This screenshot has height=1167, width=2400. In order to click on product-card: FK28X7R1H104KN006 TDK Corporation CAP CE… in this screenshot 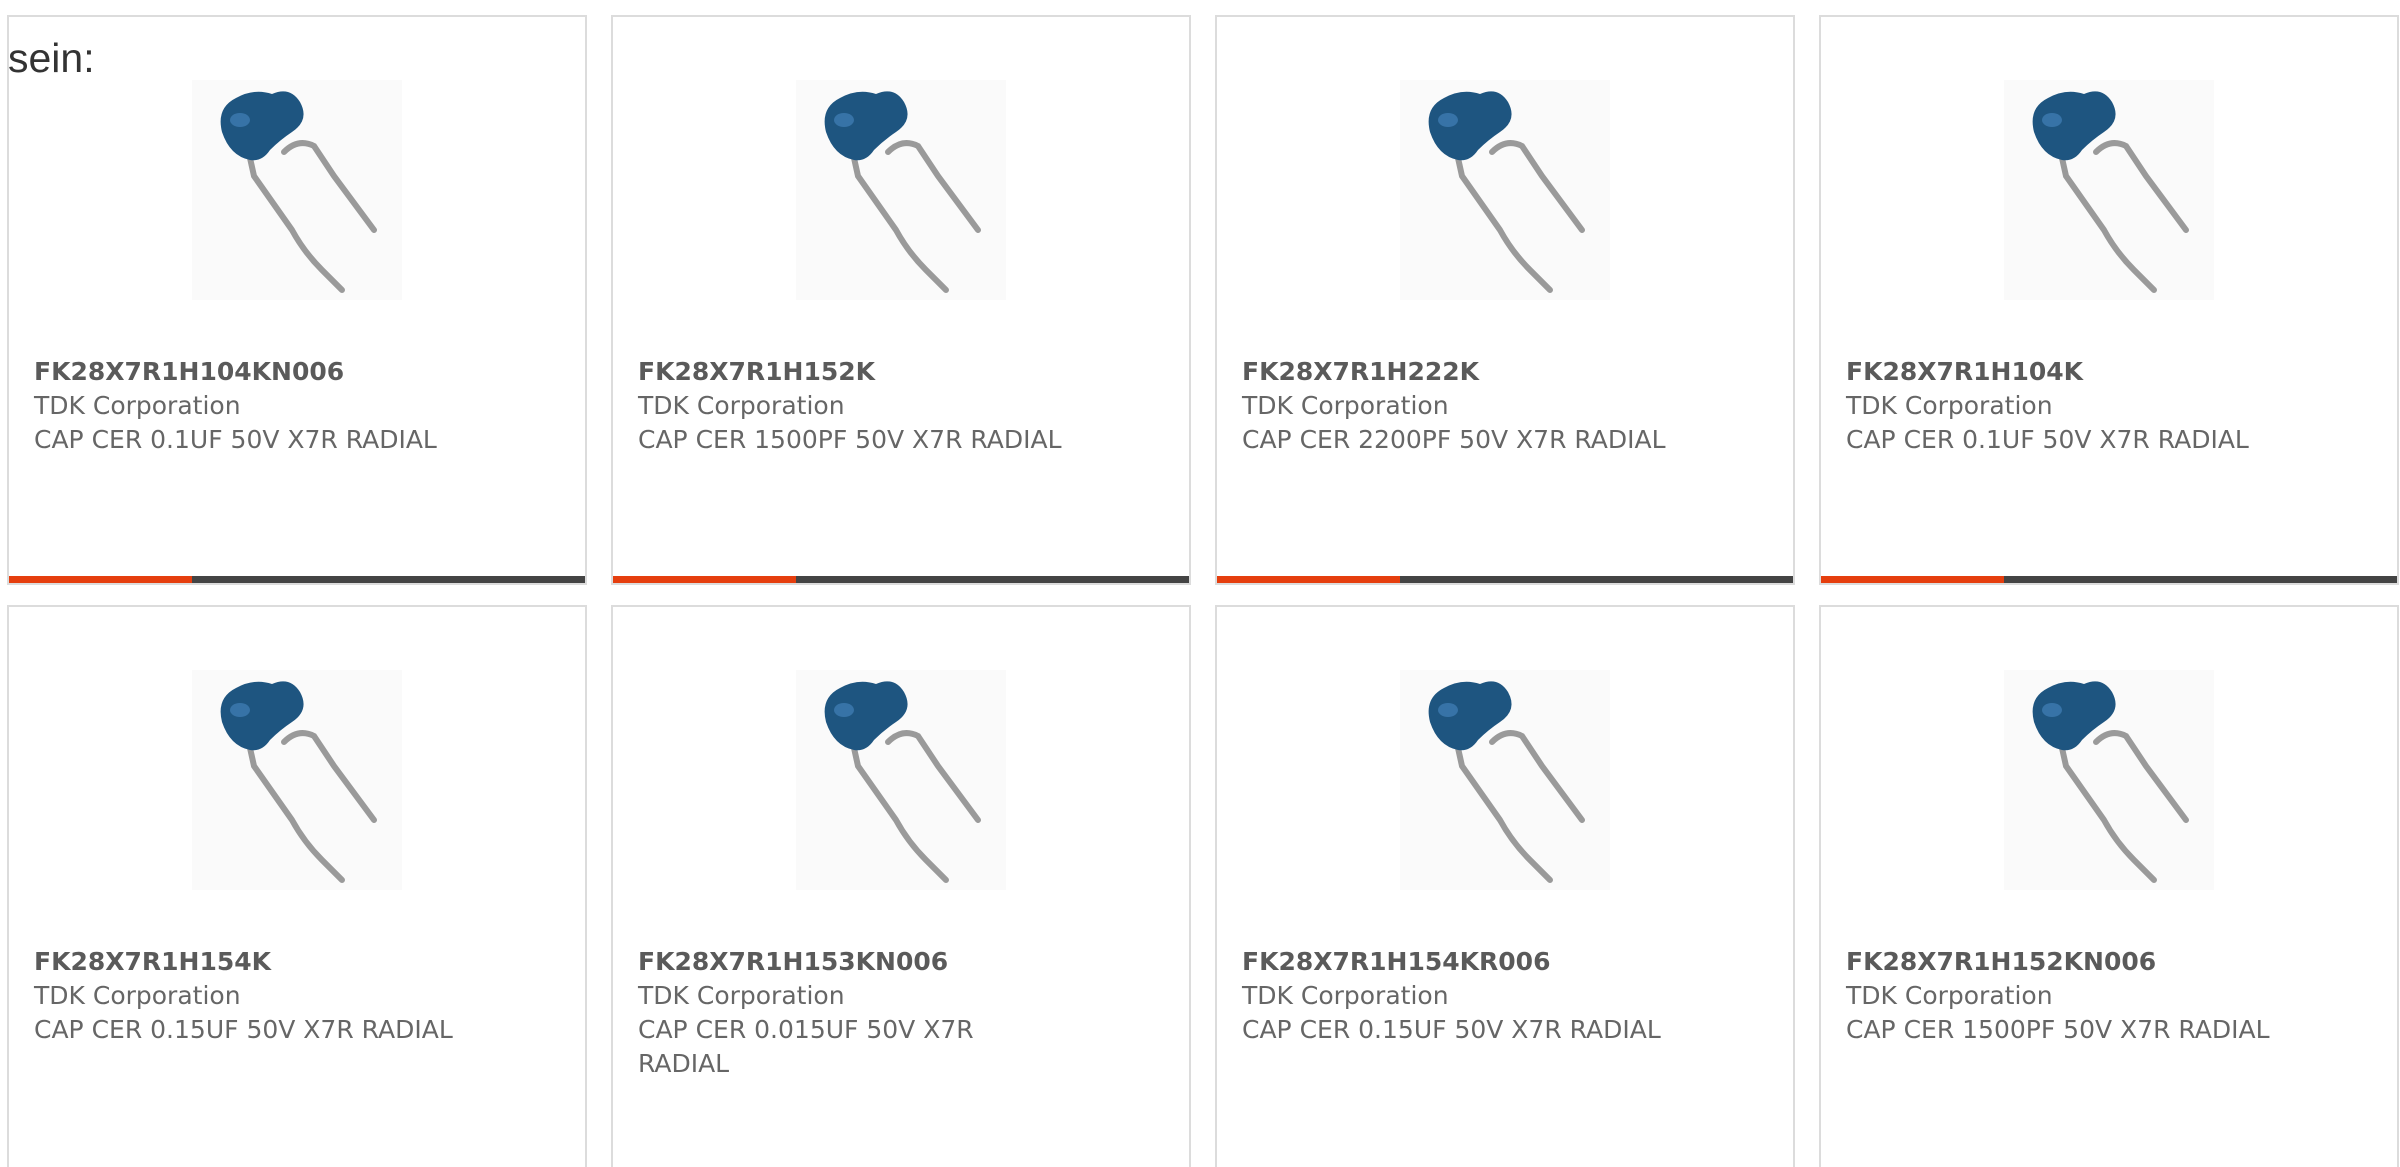, I will do `click(297, 300)`.